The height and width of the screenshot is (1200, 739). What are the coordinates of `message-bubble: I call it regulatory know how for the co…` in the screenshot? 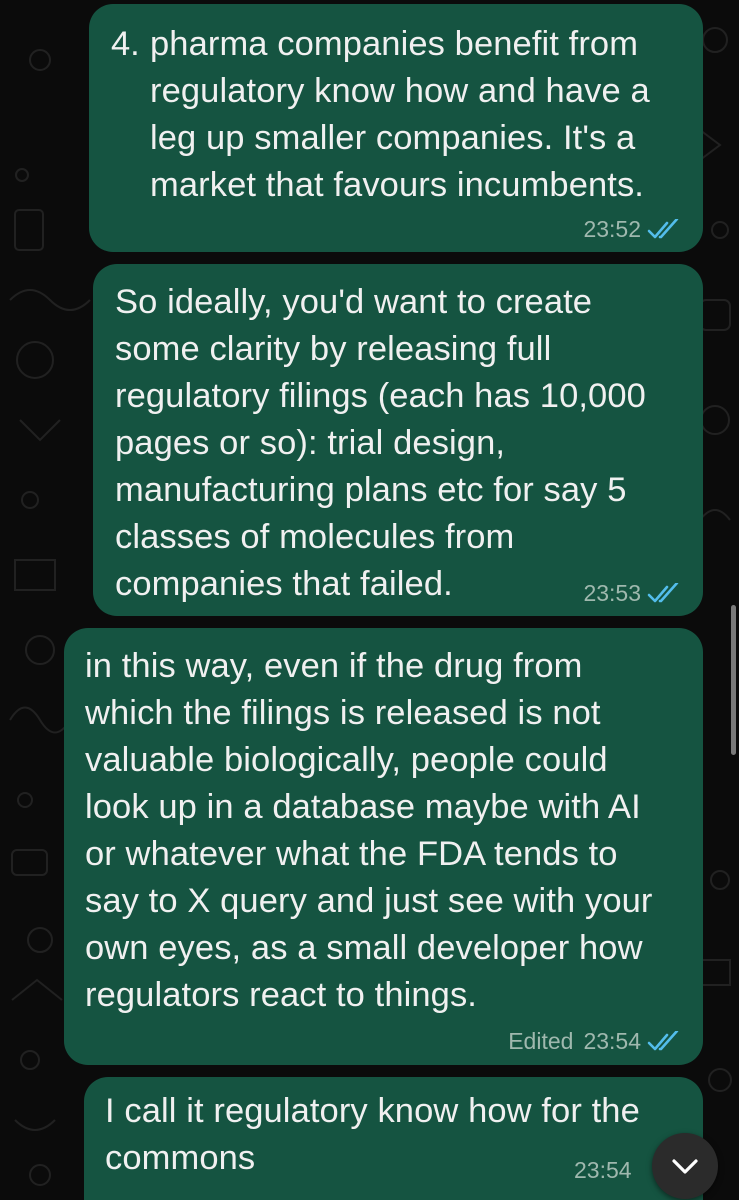 It's located at (393, 1138).